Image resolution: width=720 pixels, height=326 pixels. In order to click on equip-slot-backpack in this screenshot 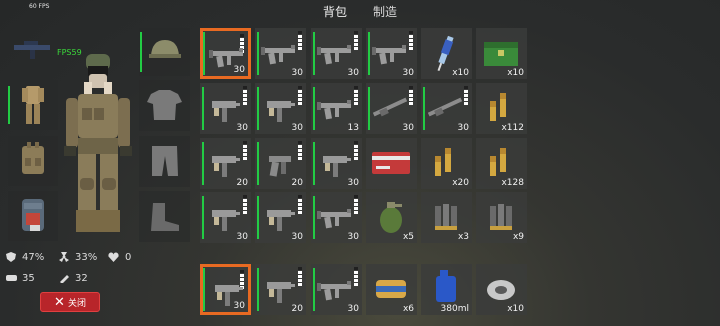, I will do `click(33, 216)`.